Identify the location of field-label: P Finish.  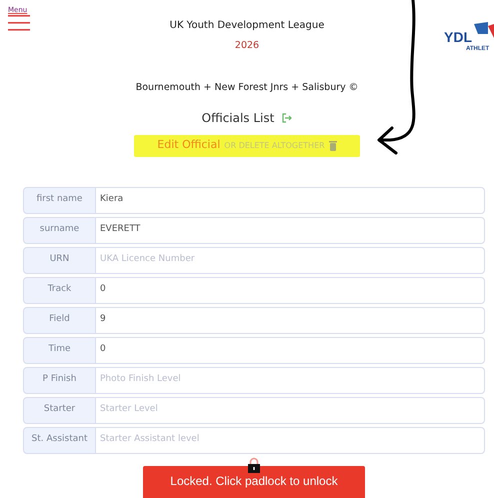
(59, 380).